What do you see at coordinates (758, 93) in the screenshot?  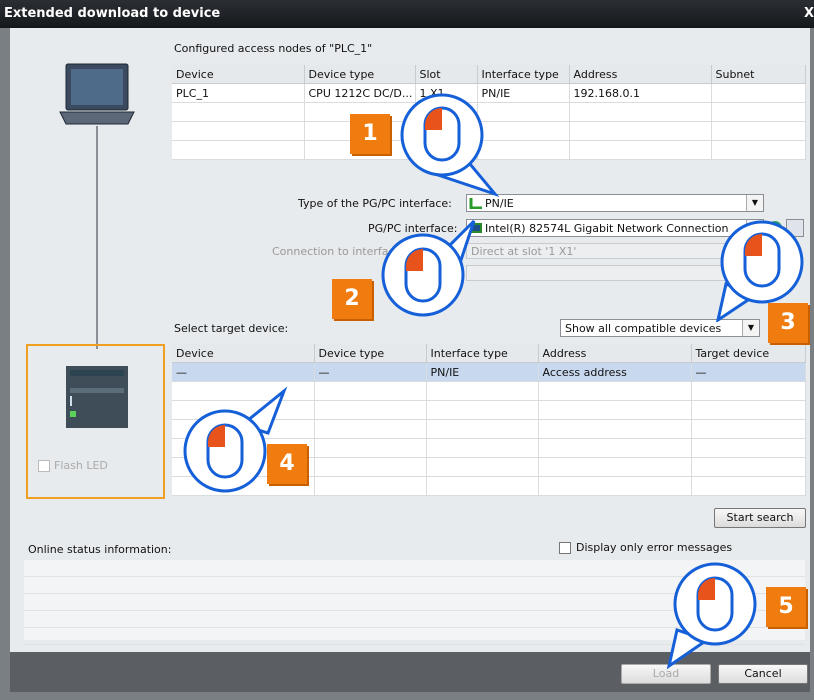 I see `cell-subnet` at bounding box center [758, 93].